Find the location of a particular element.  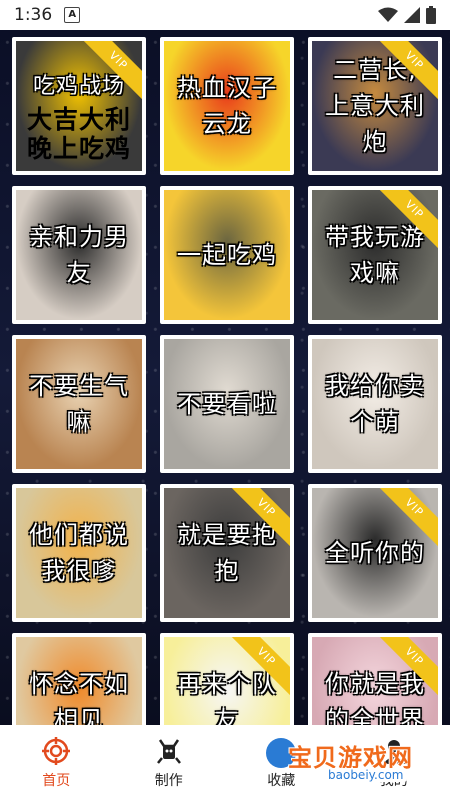

status-bar: 1:36 A is located at coordinates (225, 15).